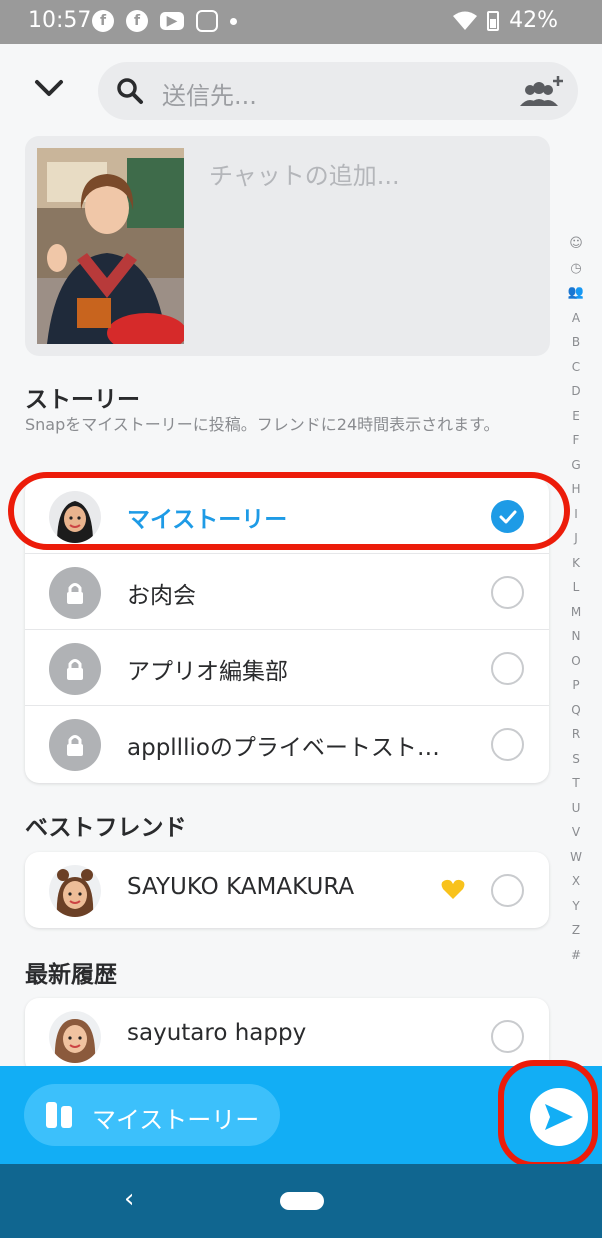 The height and width of the screenshot is (1238, 602). I want to click on story-row: アプリオ編集部, so click(287, 668).